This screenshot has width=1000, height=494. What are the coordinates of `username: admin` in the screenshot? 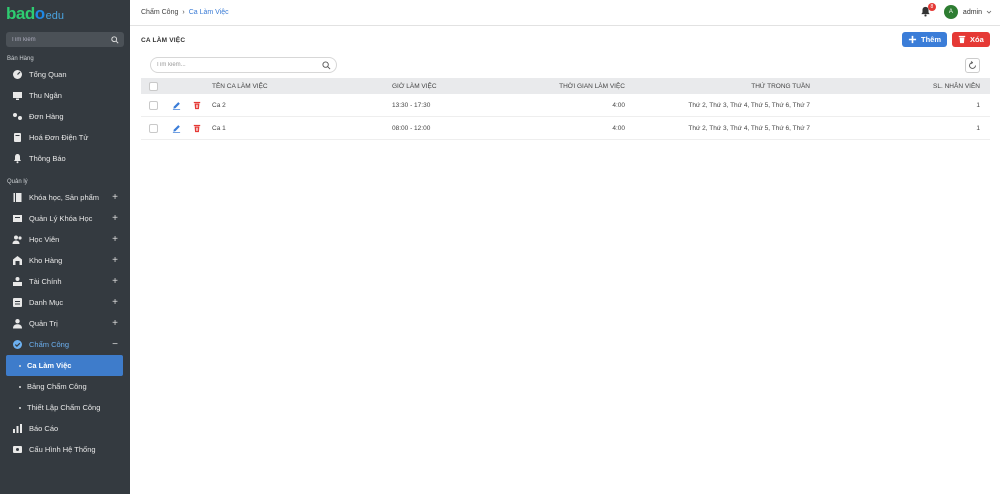 It's located at (972, 12).